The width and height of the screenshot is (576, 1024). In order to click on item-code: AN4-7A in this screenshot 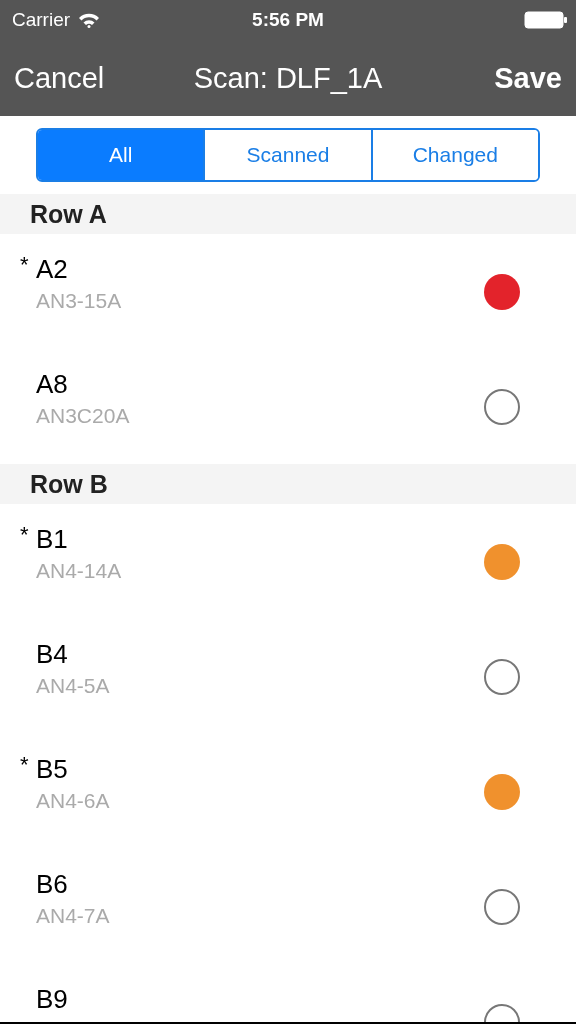, I will do `click(73, 916)`.